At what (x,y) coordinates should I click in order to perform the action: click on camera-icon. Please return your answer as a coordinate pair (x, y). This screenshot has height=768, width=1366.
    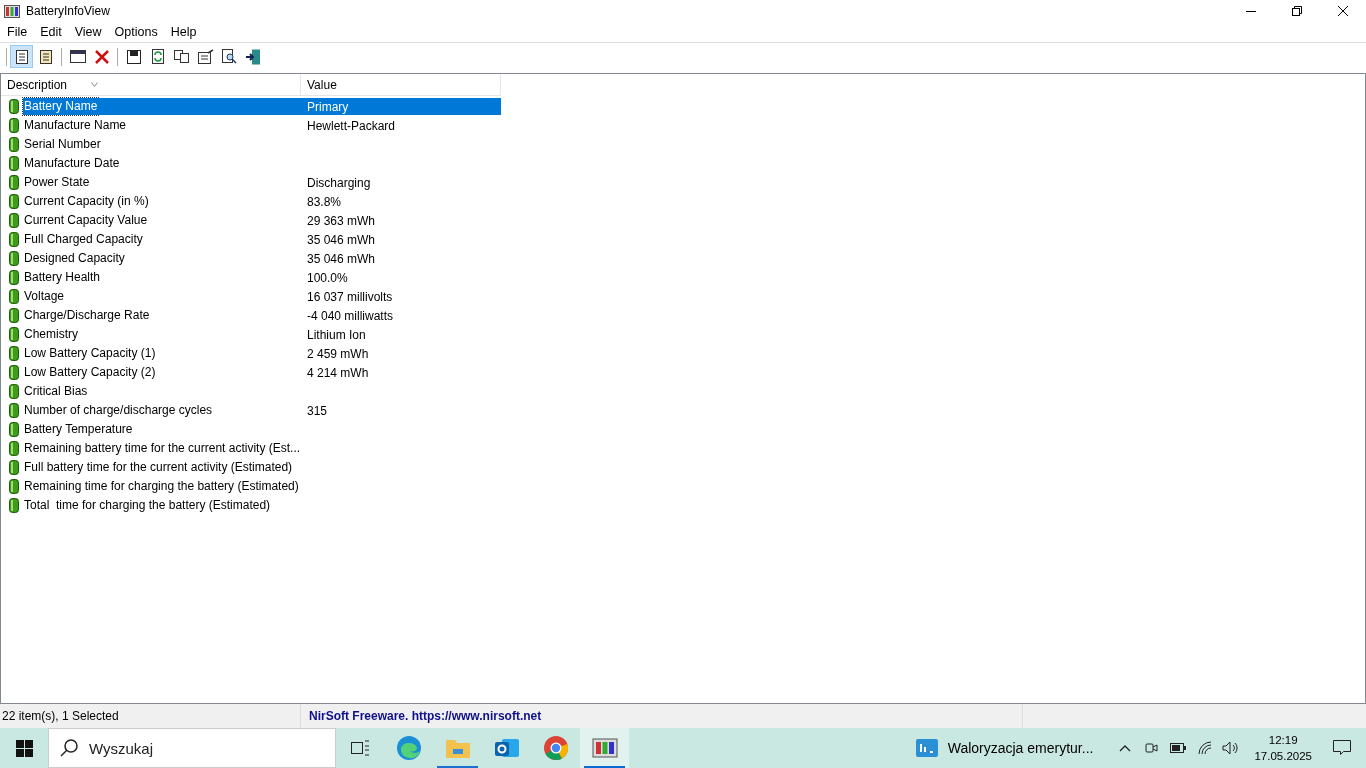
    Looking at the image, I should click on (1152, 748).